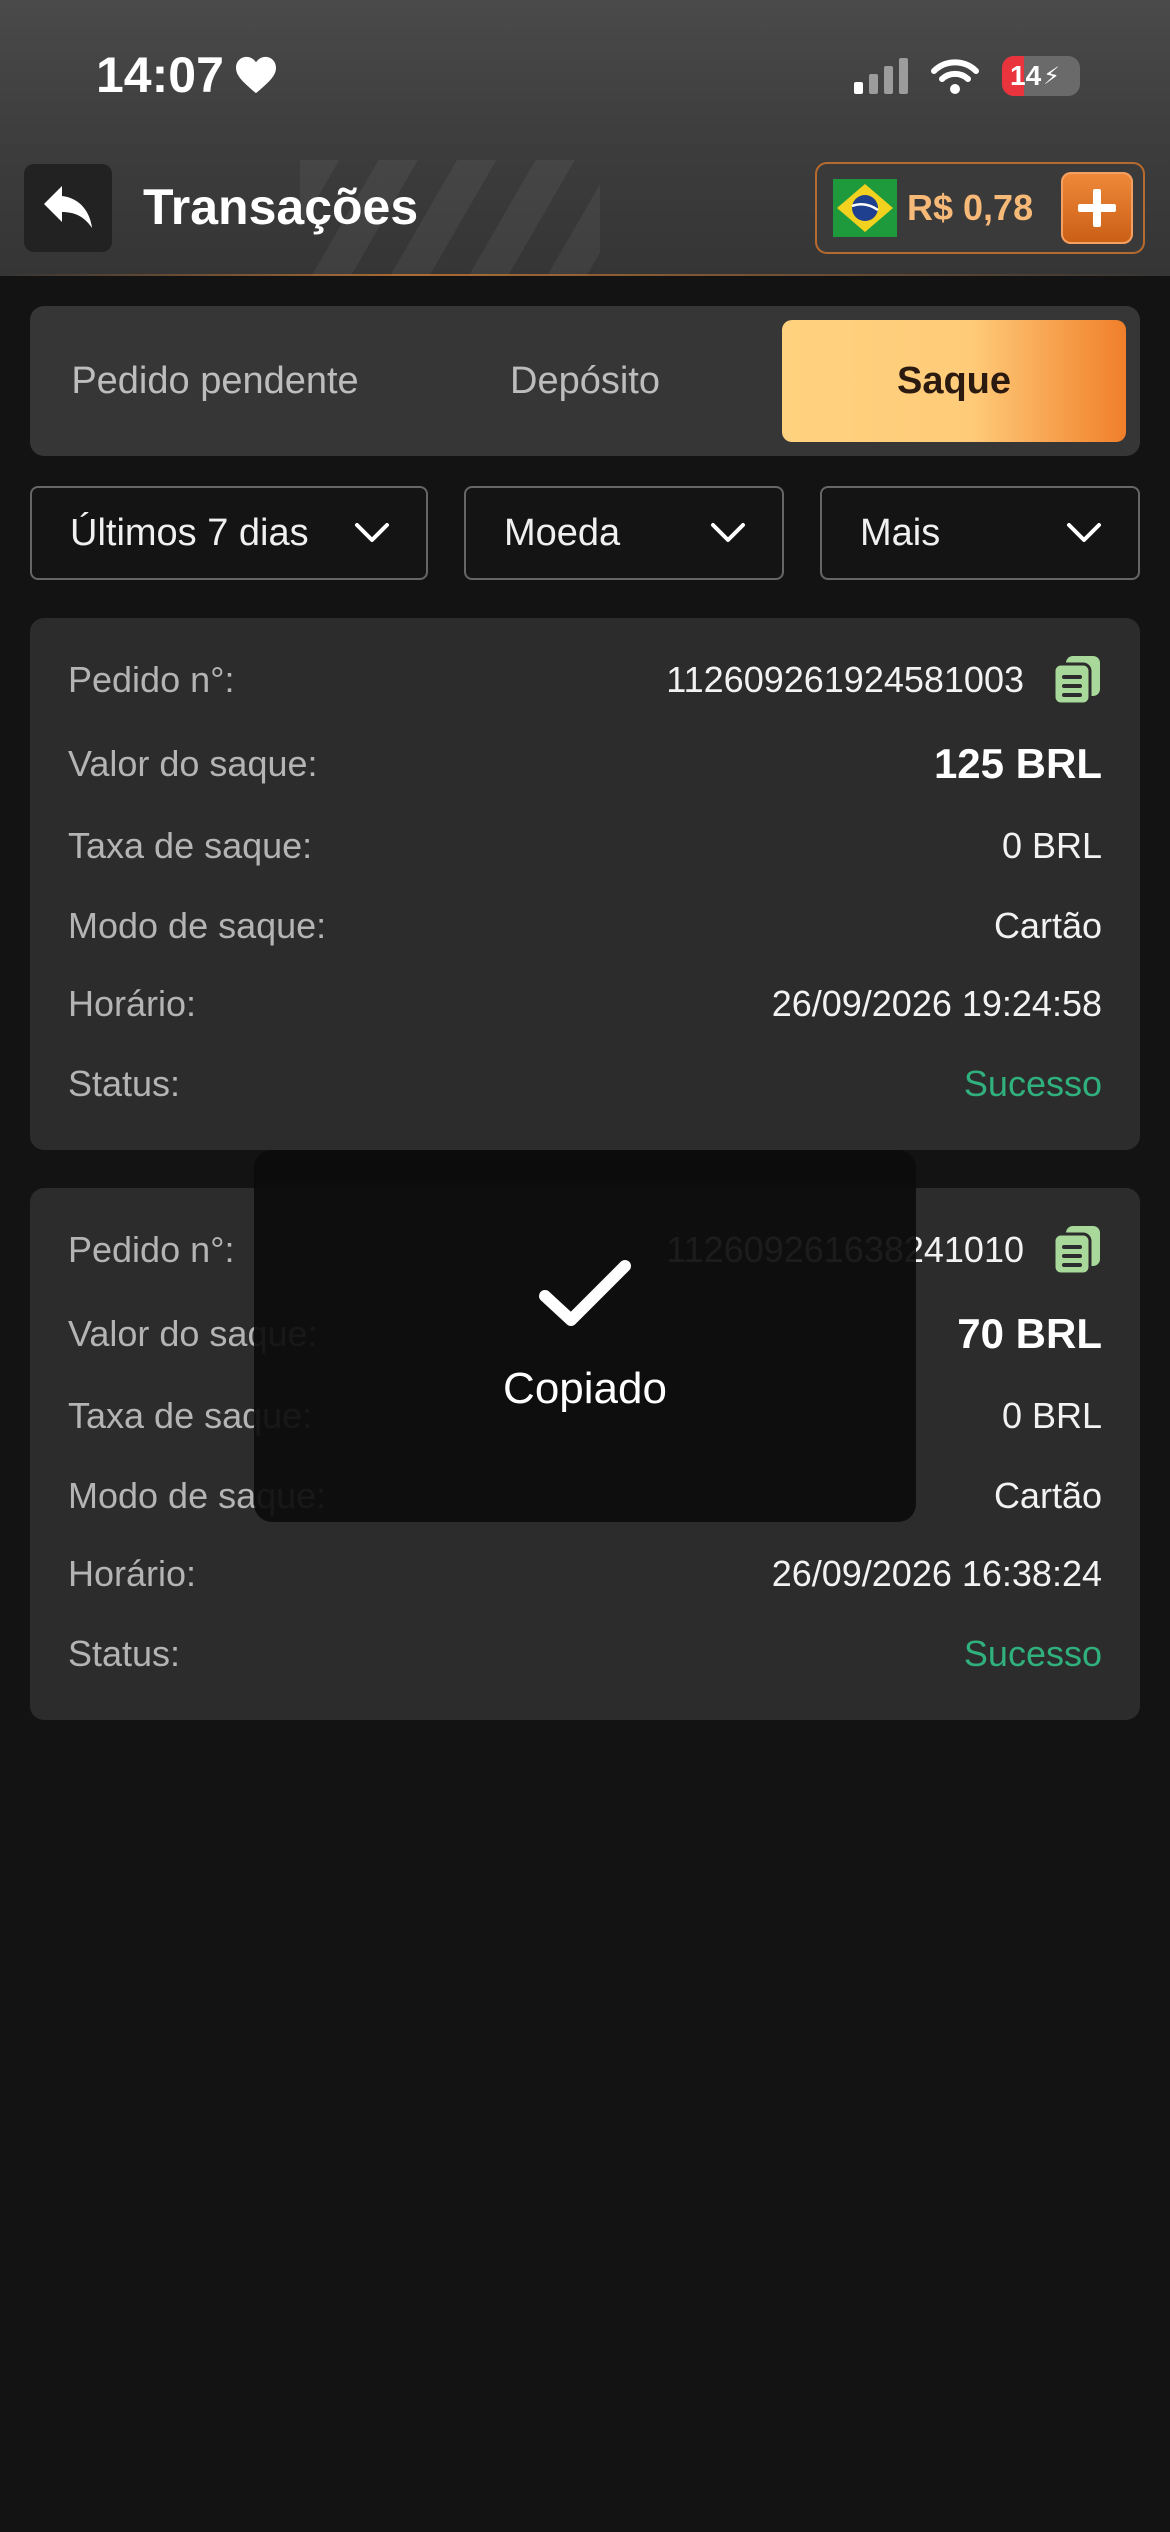  Describe the element at coordinates (585, 1388) in the screenshot. I see `toast-message: Copiado` at that location.